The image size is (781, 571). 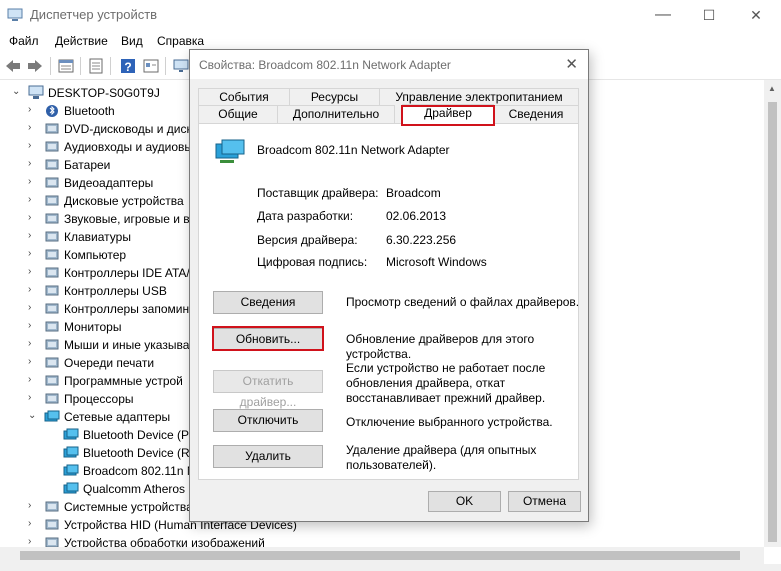 What do you see at coordinates (52, 182) in the screenshot?
I see `display-adapter-icon` at bounding box center [52, 182].